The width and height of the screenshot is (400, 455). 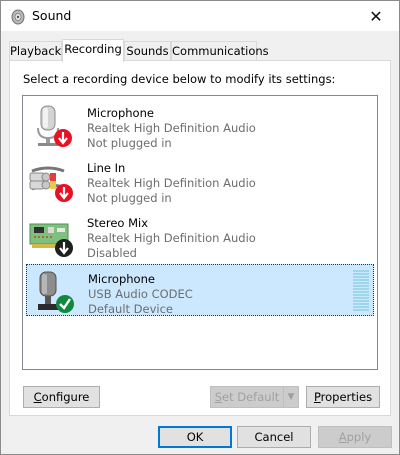 I want to click on set-default-dropdown: ▼, so click(x=291, y=397).